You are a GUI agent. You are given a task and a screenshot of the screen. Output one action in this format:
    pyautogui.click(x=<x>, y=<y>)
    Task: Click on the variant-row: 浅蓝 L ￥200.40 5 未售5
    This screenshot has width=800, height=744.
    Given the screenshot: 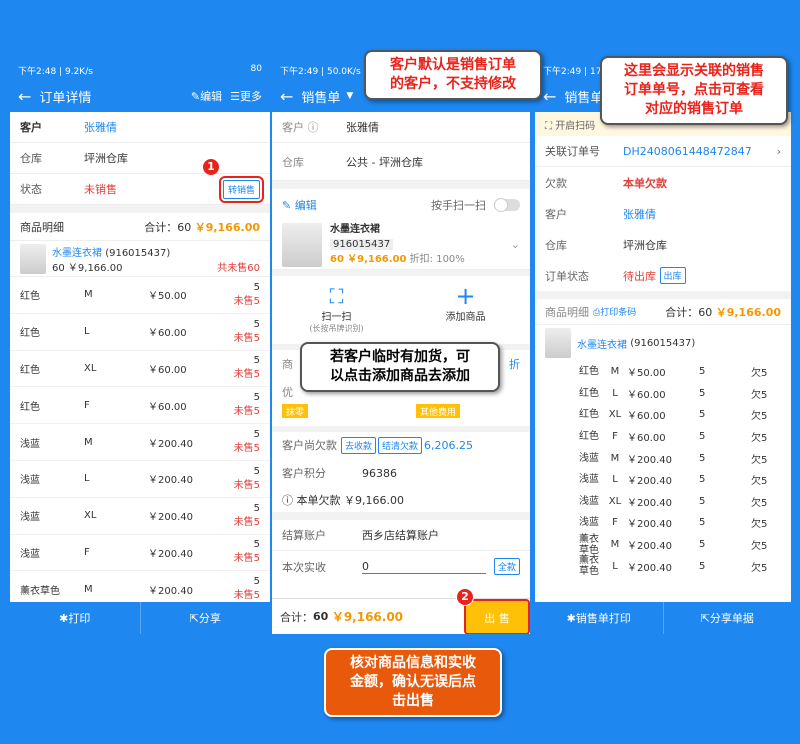 What is the action you would take?
    pyautogui.click(x=140, y=479)
    